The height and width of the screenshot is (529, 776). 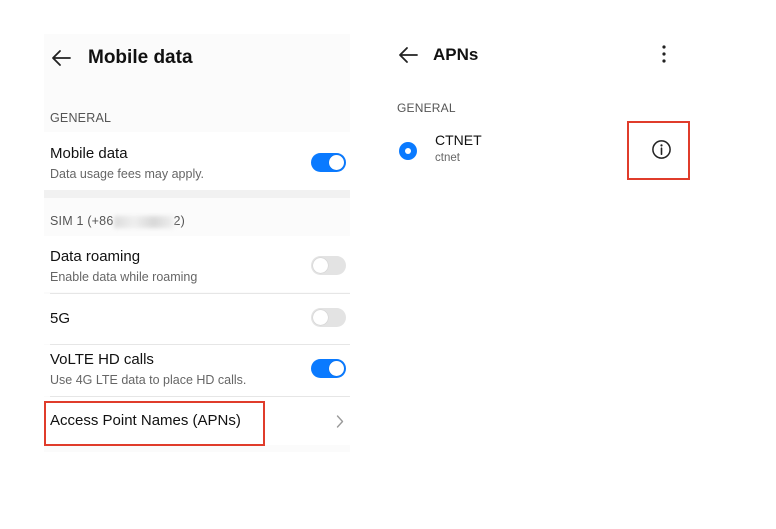 I want to click on data-roaming-row: Data roaming Enable data while roaming, so click(x=197, y=264).